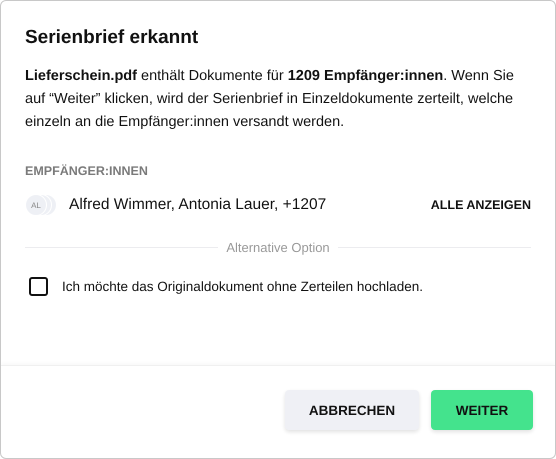 This screenshot has width=556, height=459. Describe the element at coordinates (270, 99) in the screenshot. I see `message-text: Lieferschein.pdf enthält Dokumente für 1209 Empfänger:innen. Wenn Sie auf “Weiter” klicken, wird der Serienbrief in Einzeldokumente zerteilt, welche einzeln an die Empfänger:innen versandt werden.` at that location.